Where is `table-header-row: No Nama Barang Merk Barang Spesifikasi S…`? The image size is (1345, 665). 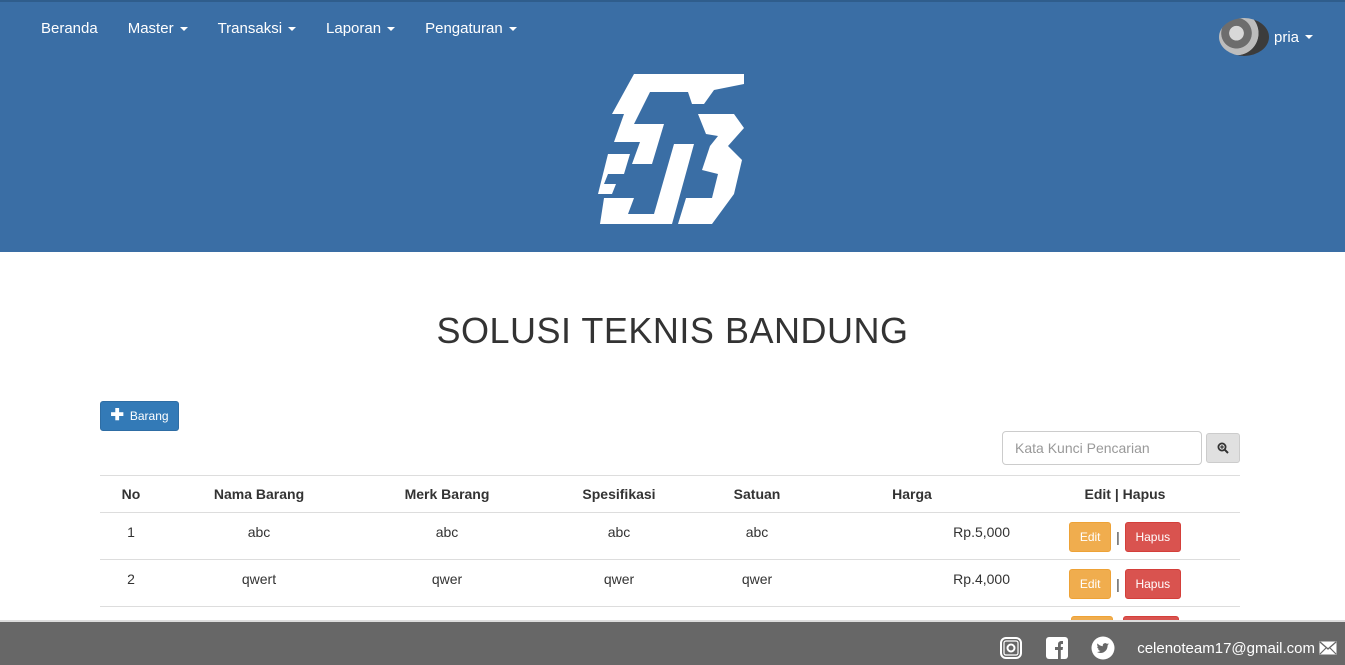
table-header-row: No Nama Barang Merk Barang Spesifikasi S… is located at coordinates (670, 494).